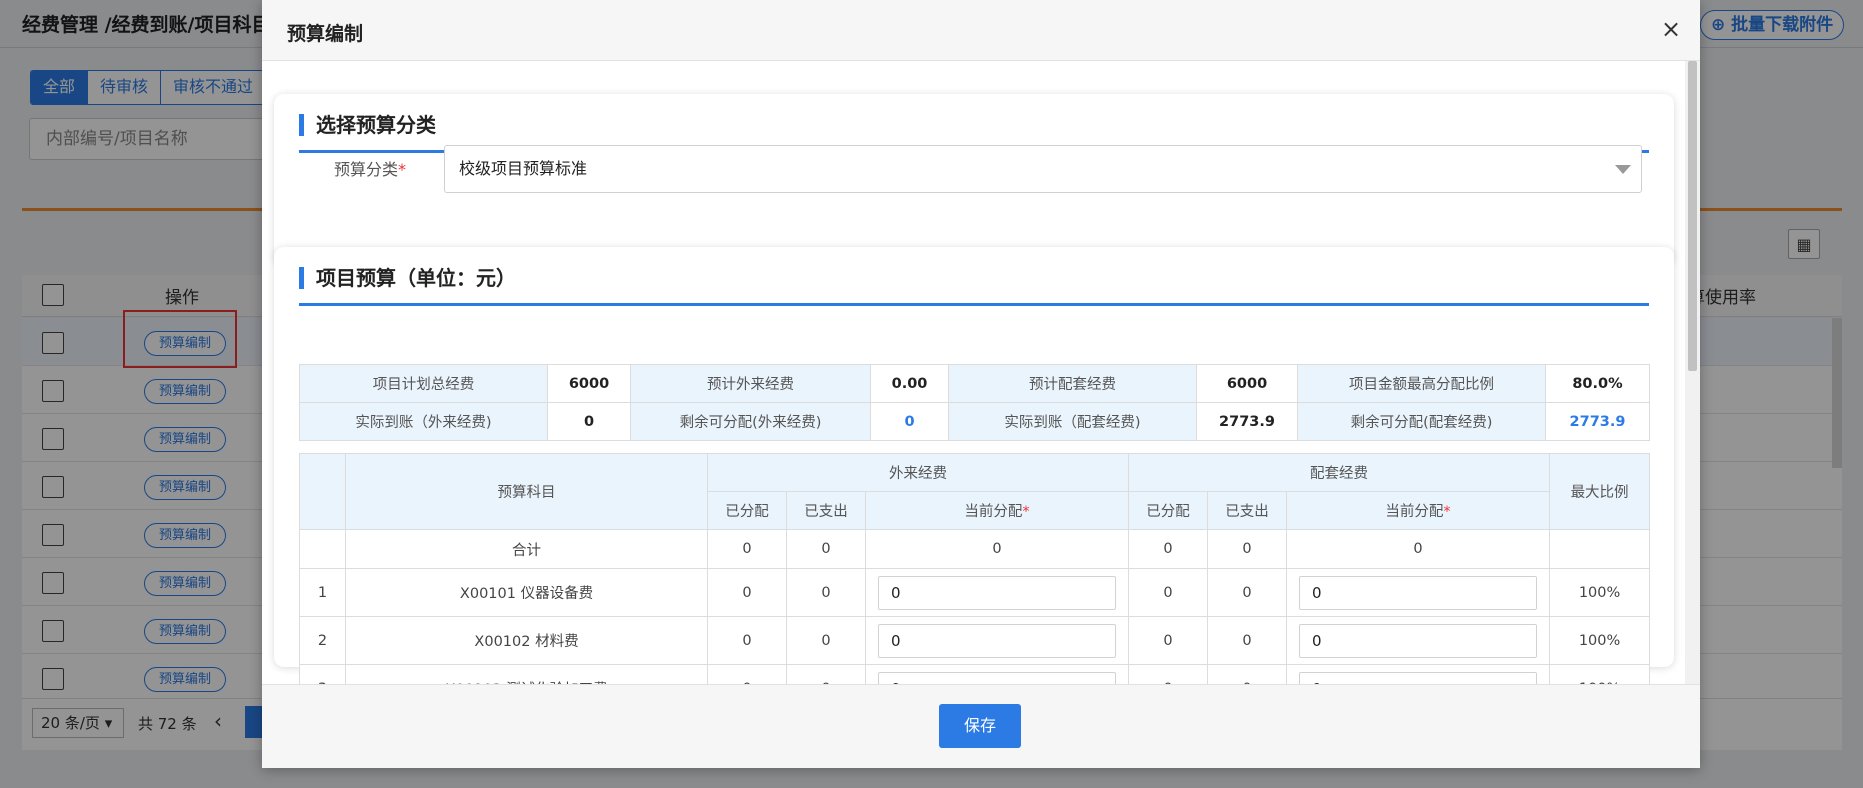  I want to click on summary-label: 预计配套经费, so click(1072, 383).